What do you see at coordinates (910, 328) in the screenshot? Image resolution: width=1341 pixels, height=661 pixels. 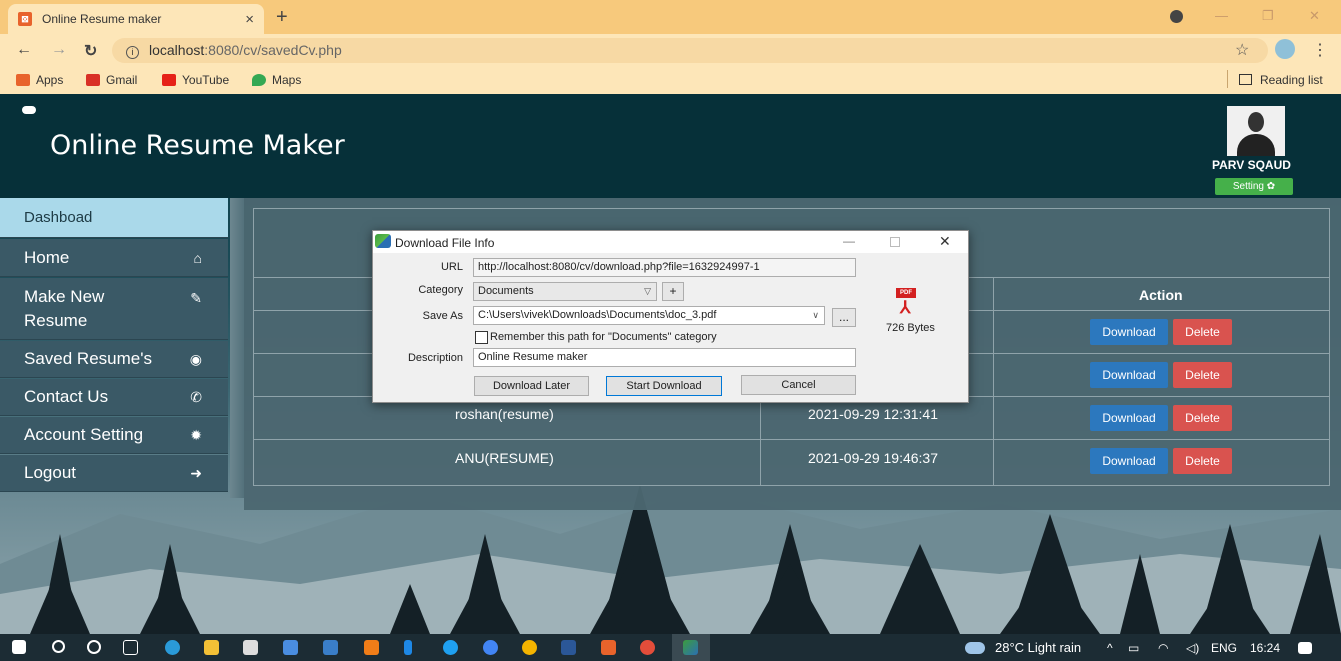 I see `file-size: 726 Bytes` at bounding box center [910, 328].